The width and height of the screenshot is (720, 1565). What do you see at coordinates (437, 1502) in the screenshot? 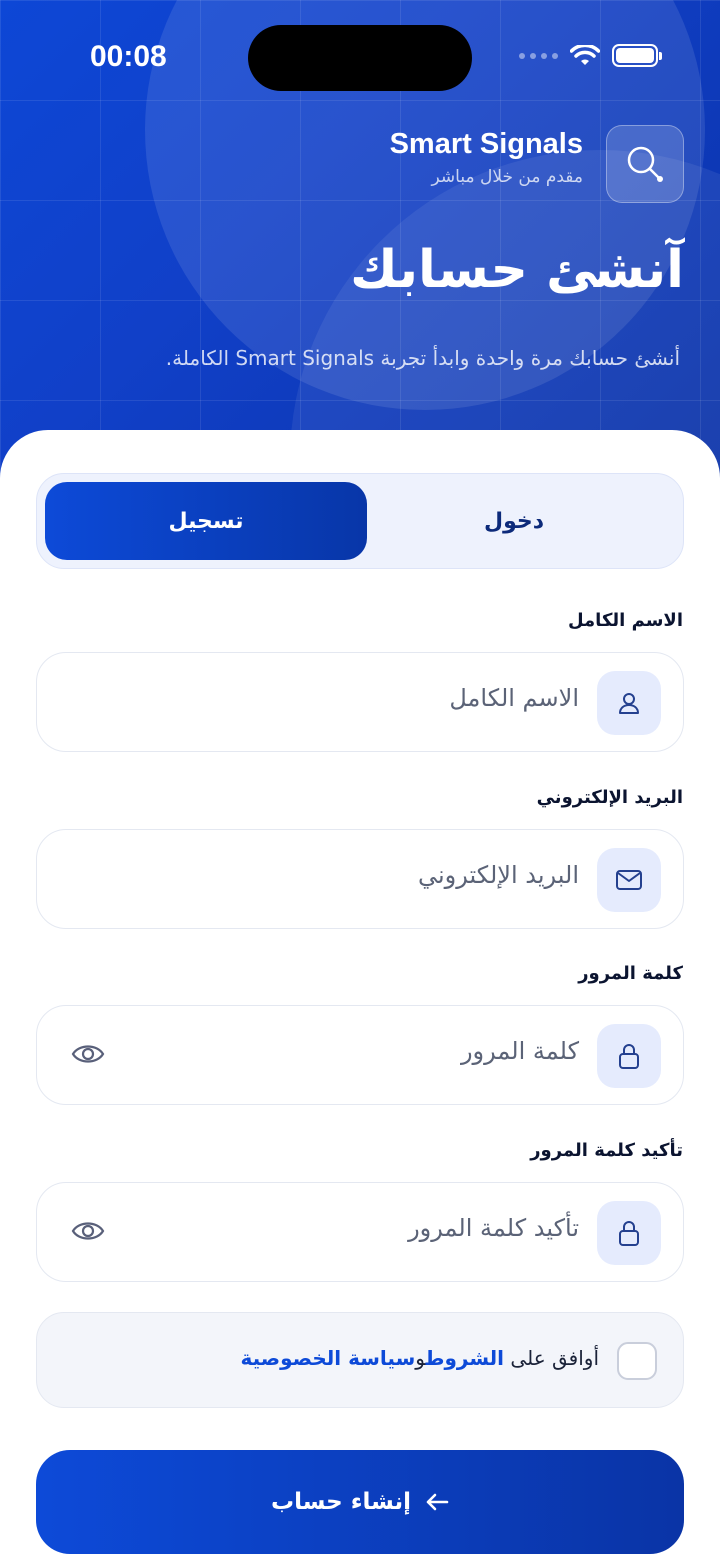
I see `arrow-left-icon` at bounding box center [437, 1502].